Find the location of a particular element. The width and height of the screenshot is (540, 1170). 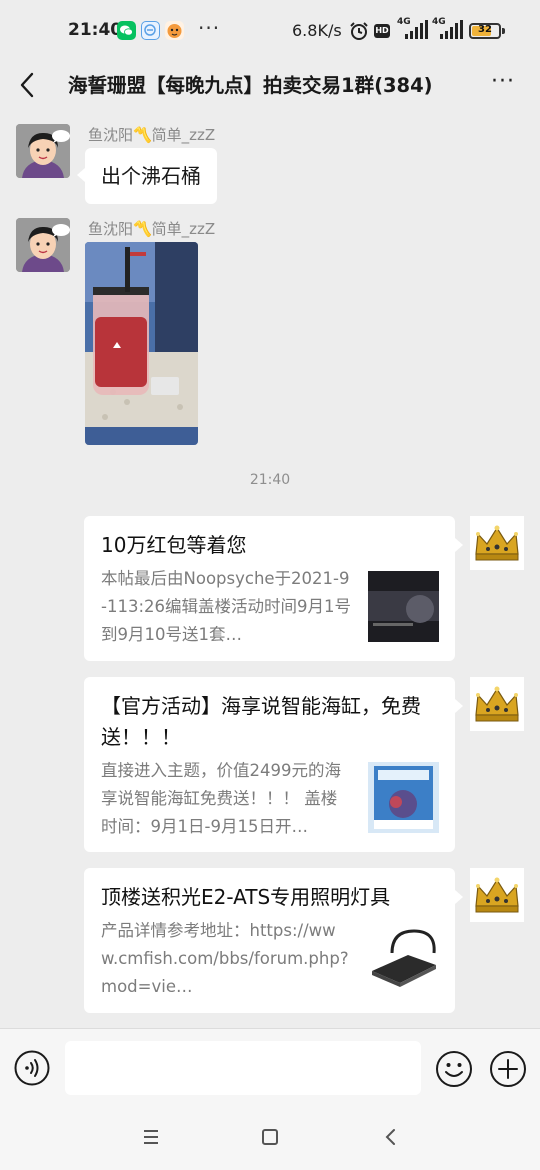

home-icon is located at coordinates (270, 1137).